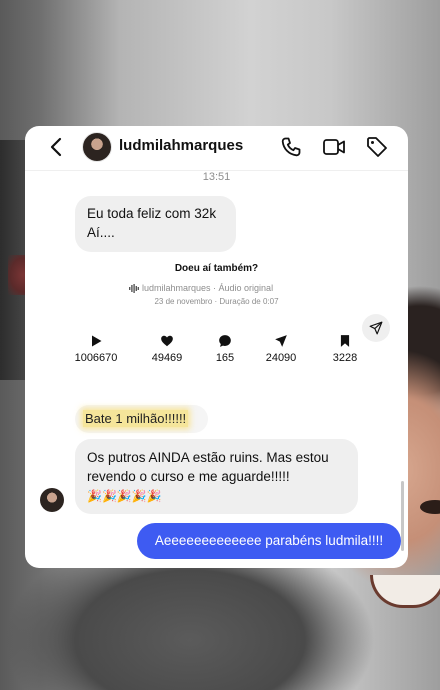 This screenshot has width=440, height=690. What do you see at coordinates (225, 349) in the screenshot?
I see `reel-comments-stat: 165` at bounding box center [225, 349].